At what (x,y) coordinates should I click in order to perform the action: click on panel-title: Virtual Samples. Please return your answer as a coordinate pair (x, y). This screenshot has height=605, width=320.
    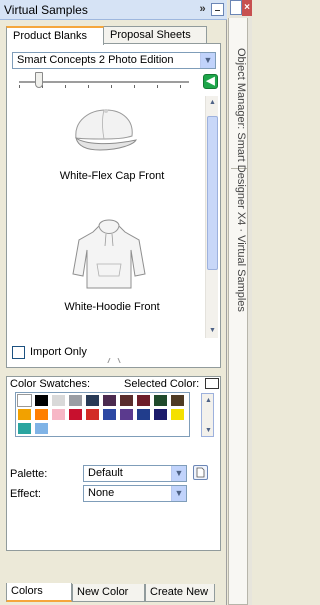
    Looking at the image, I should click on (46, 10).